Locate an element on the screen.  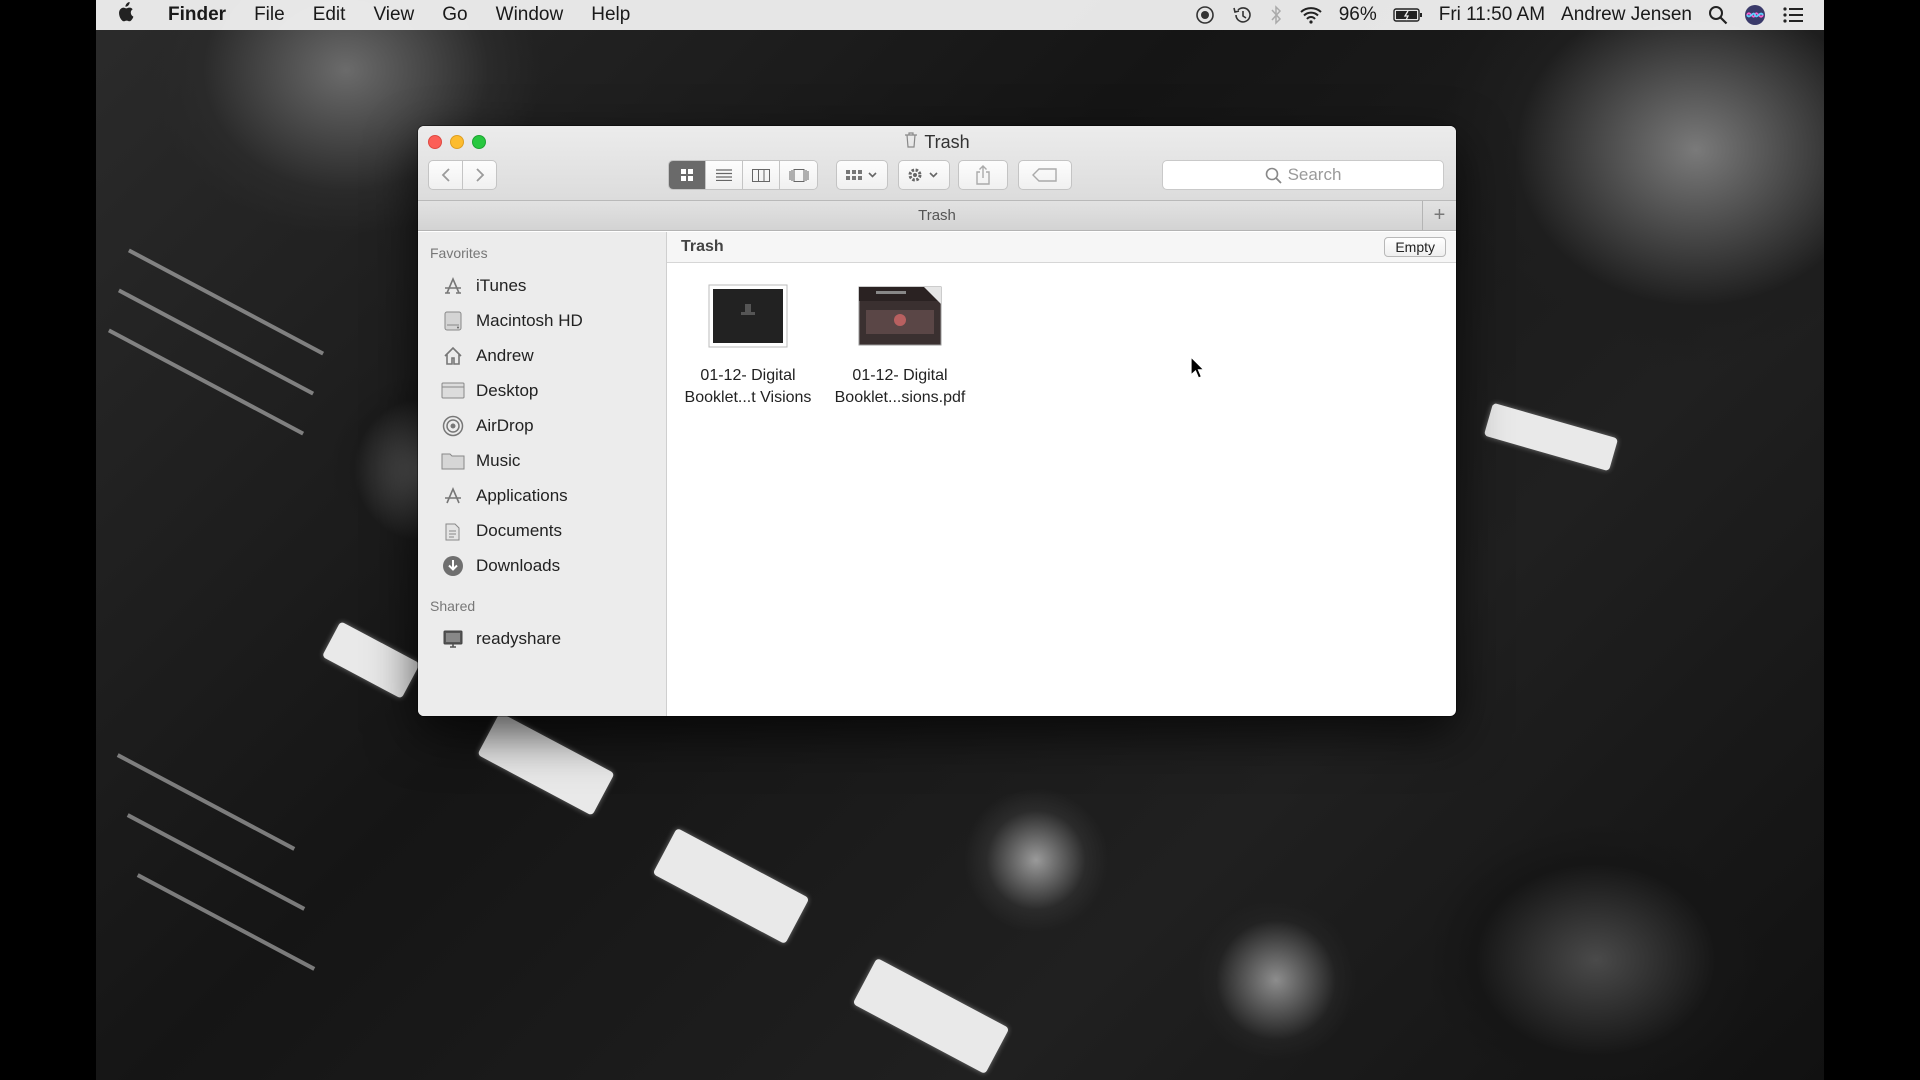
sidebar-item-label: Macintosh HD is located at coordinates (529, 320).